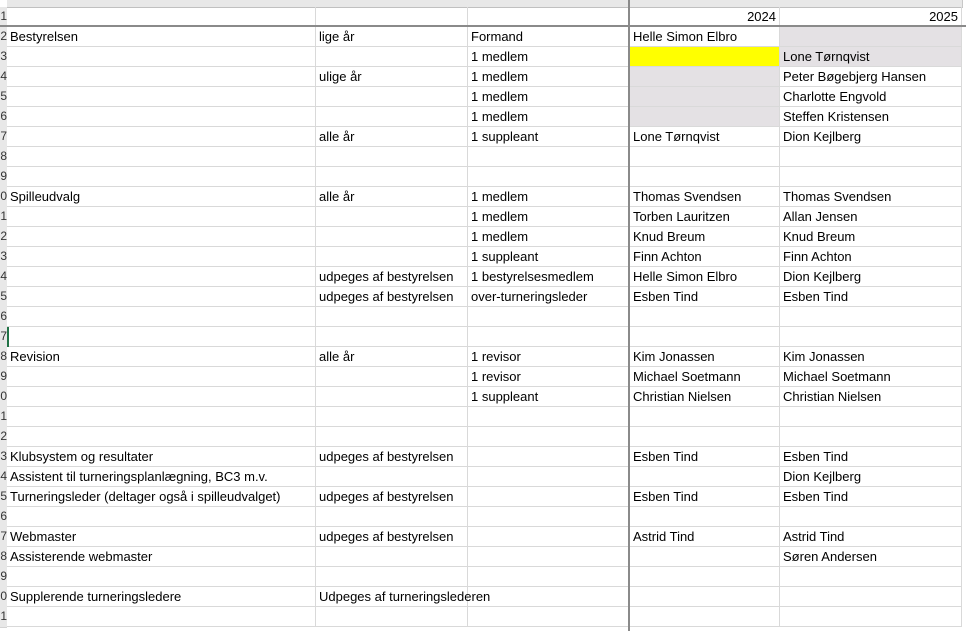 This screenshot has width=966, height=631. What do you see at coordinates (161, 177) in the screenshot?
I see `cell-a9` at bounding box center [161, 177].